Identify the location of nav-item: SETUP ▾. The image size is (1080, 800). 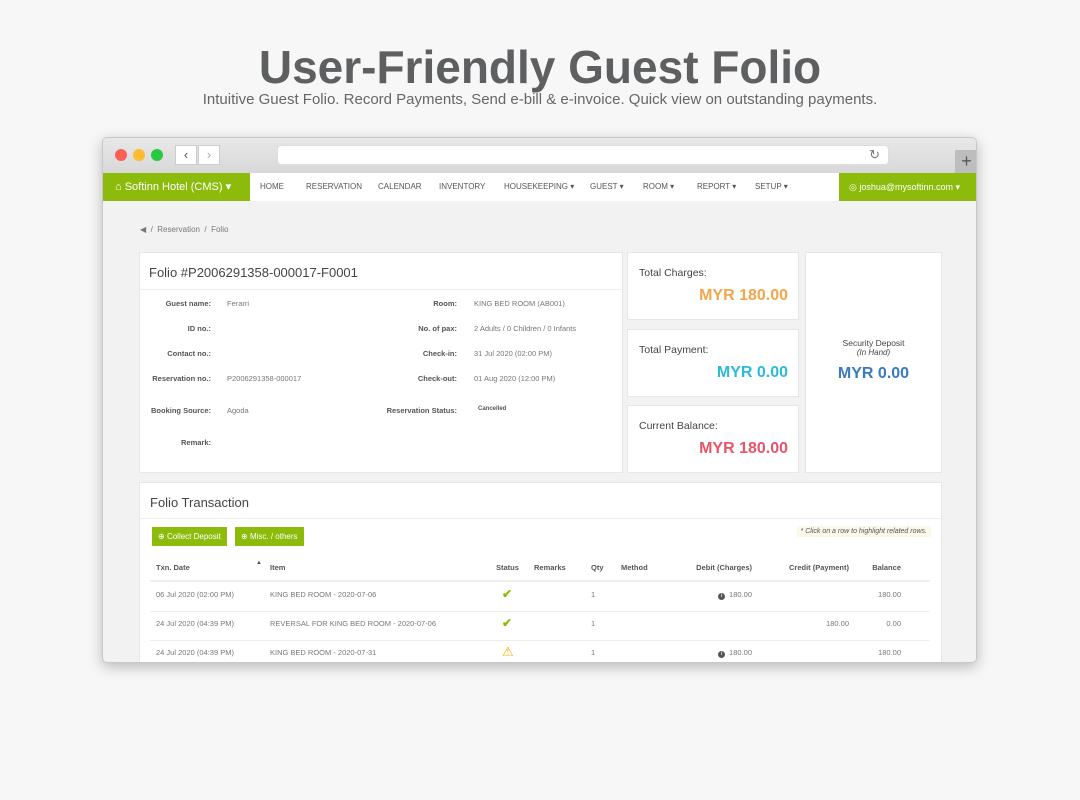
(771, 187).